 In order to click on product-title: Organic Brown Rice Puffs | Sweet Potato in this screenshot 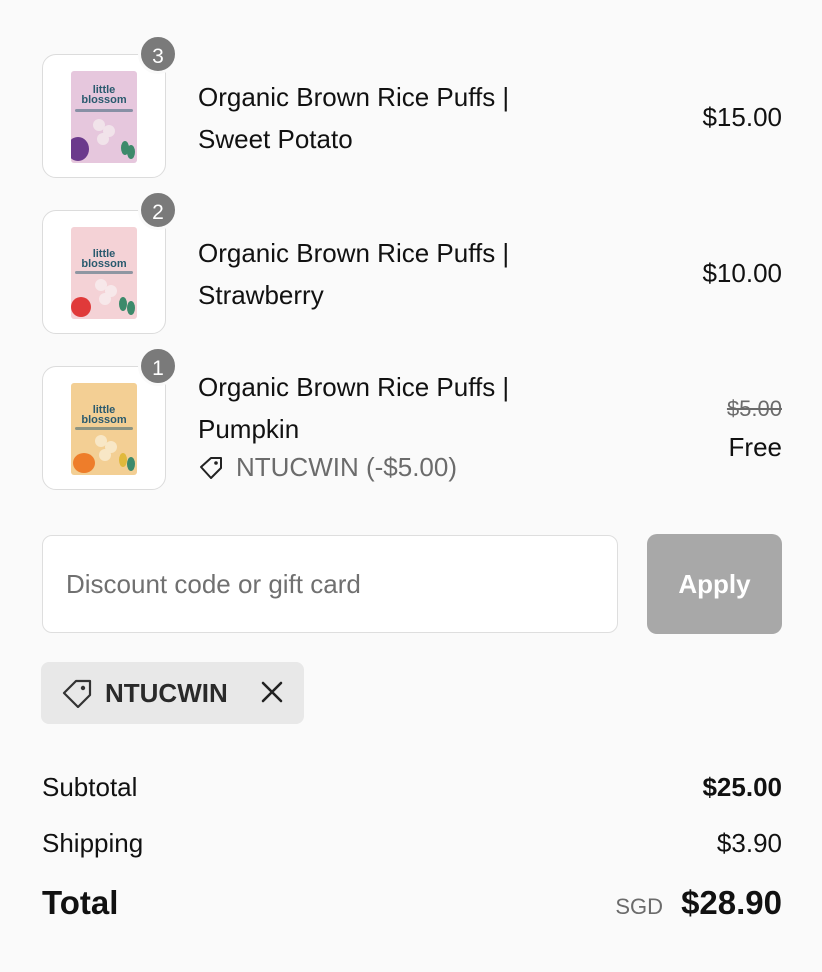, I will do `click(354, 118)`.